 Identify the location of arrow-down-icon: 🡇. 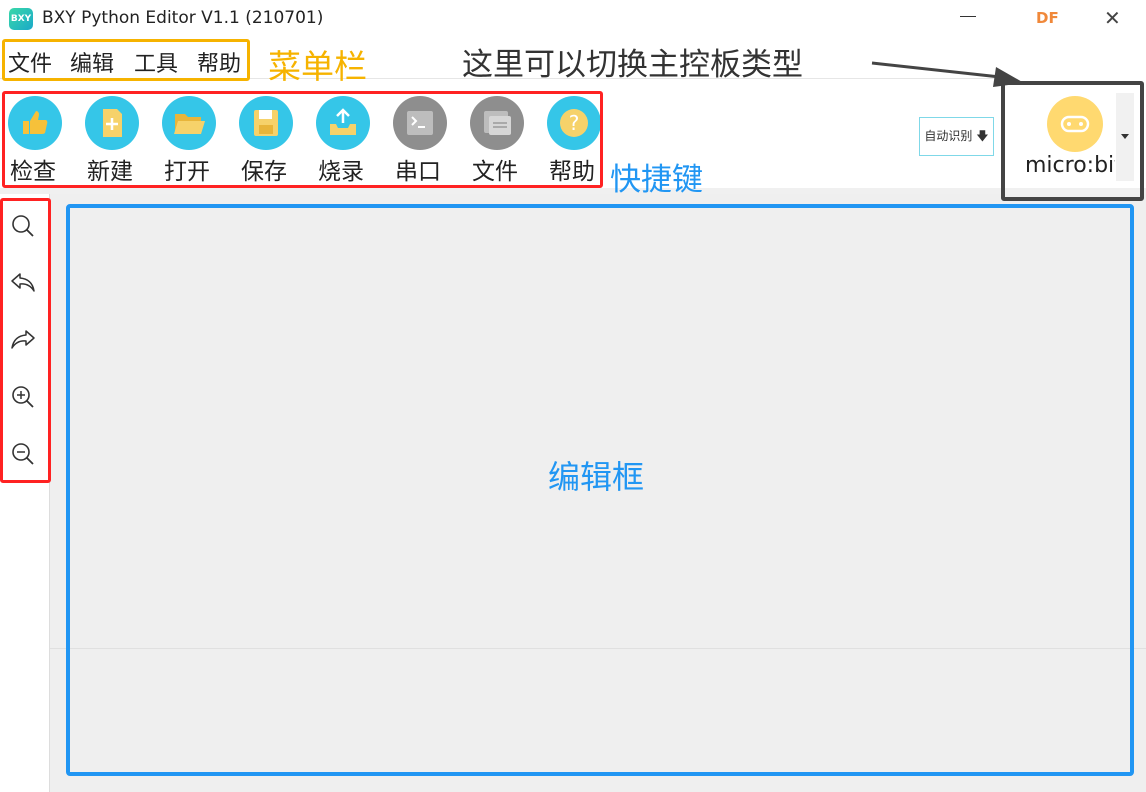
(982, 136).